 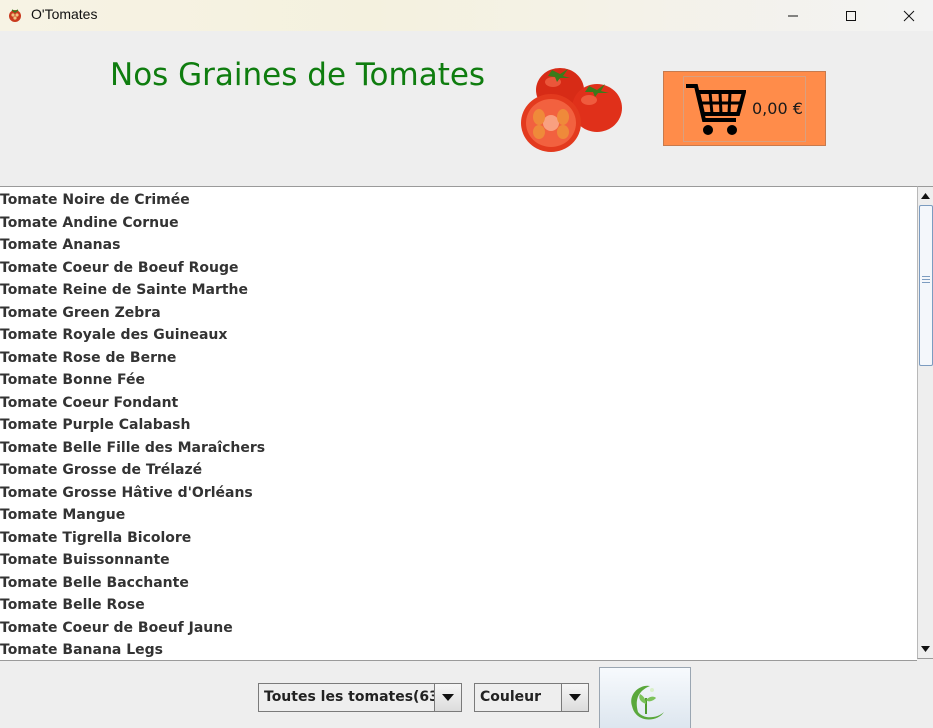 I want to click on list-item: Tomate Belle Fille des Maraîchers, so click(x=132, y=448).